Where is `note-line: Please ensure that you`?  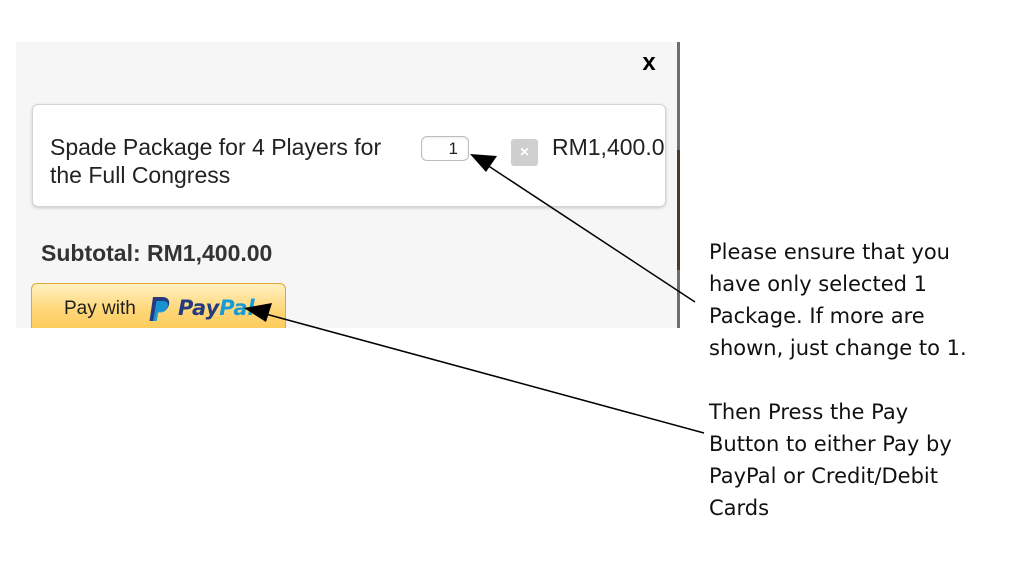
note-line: Please ensure that you is located at coordinates (829, 252).